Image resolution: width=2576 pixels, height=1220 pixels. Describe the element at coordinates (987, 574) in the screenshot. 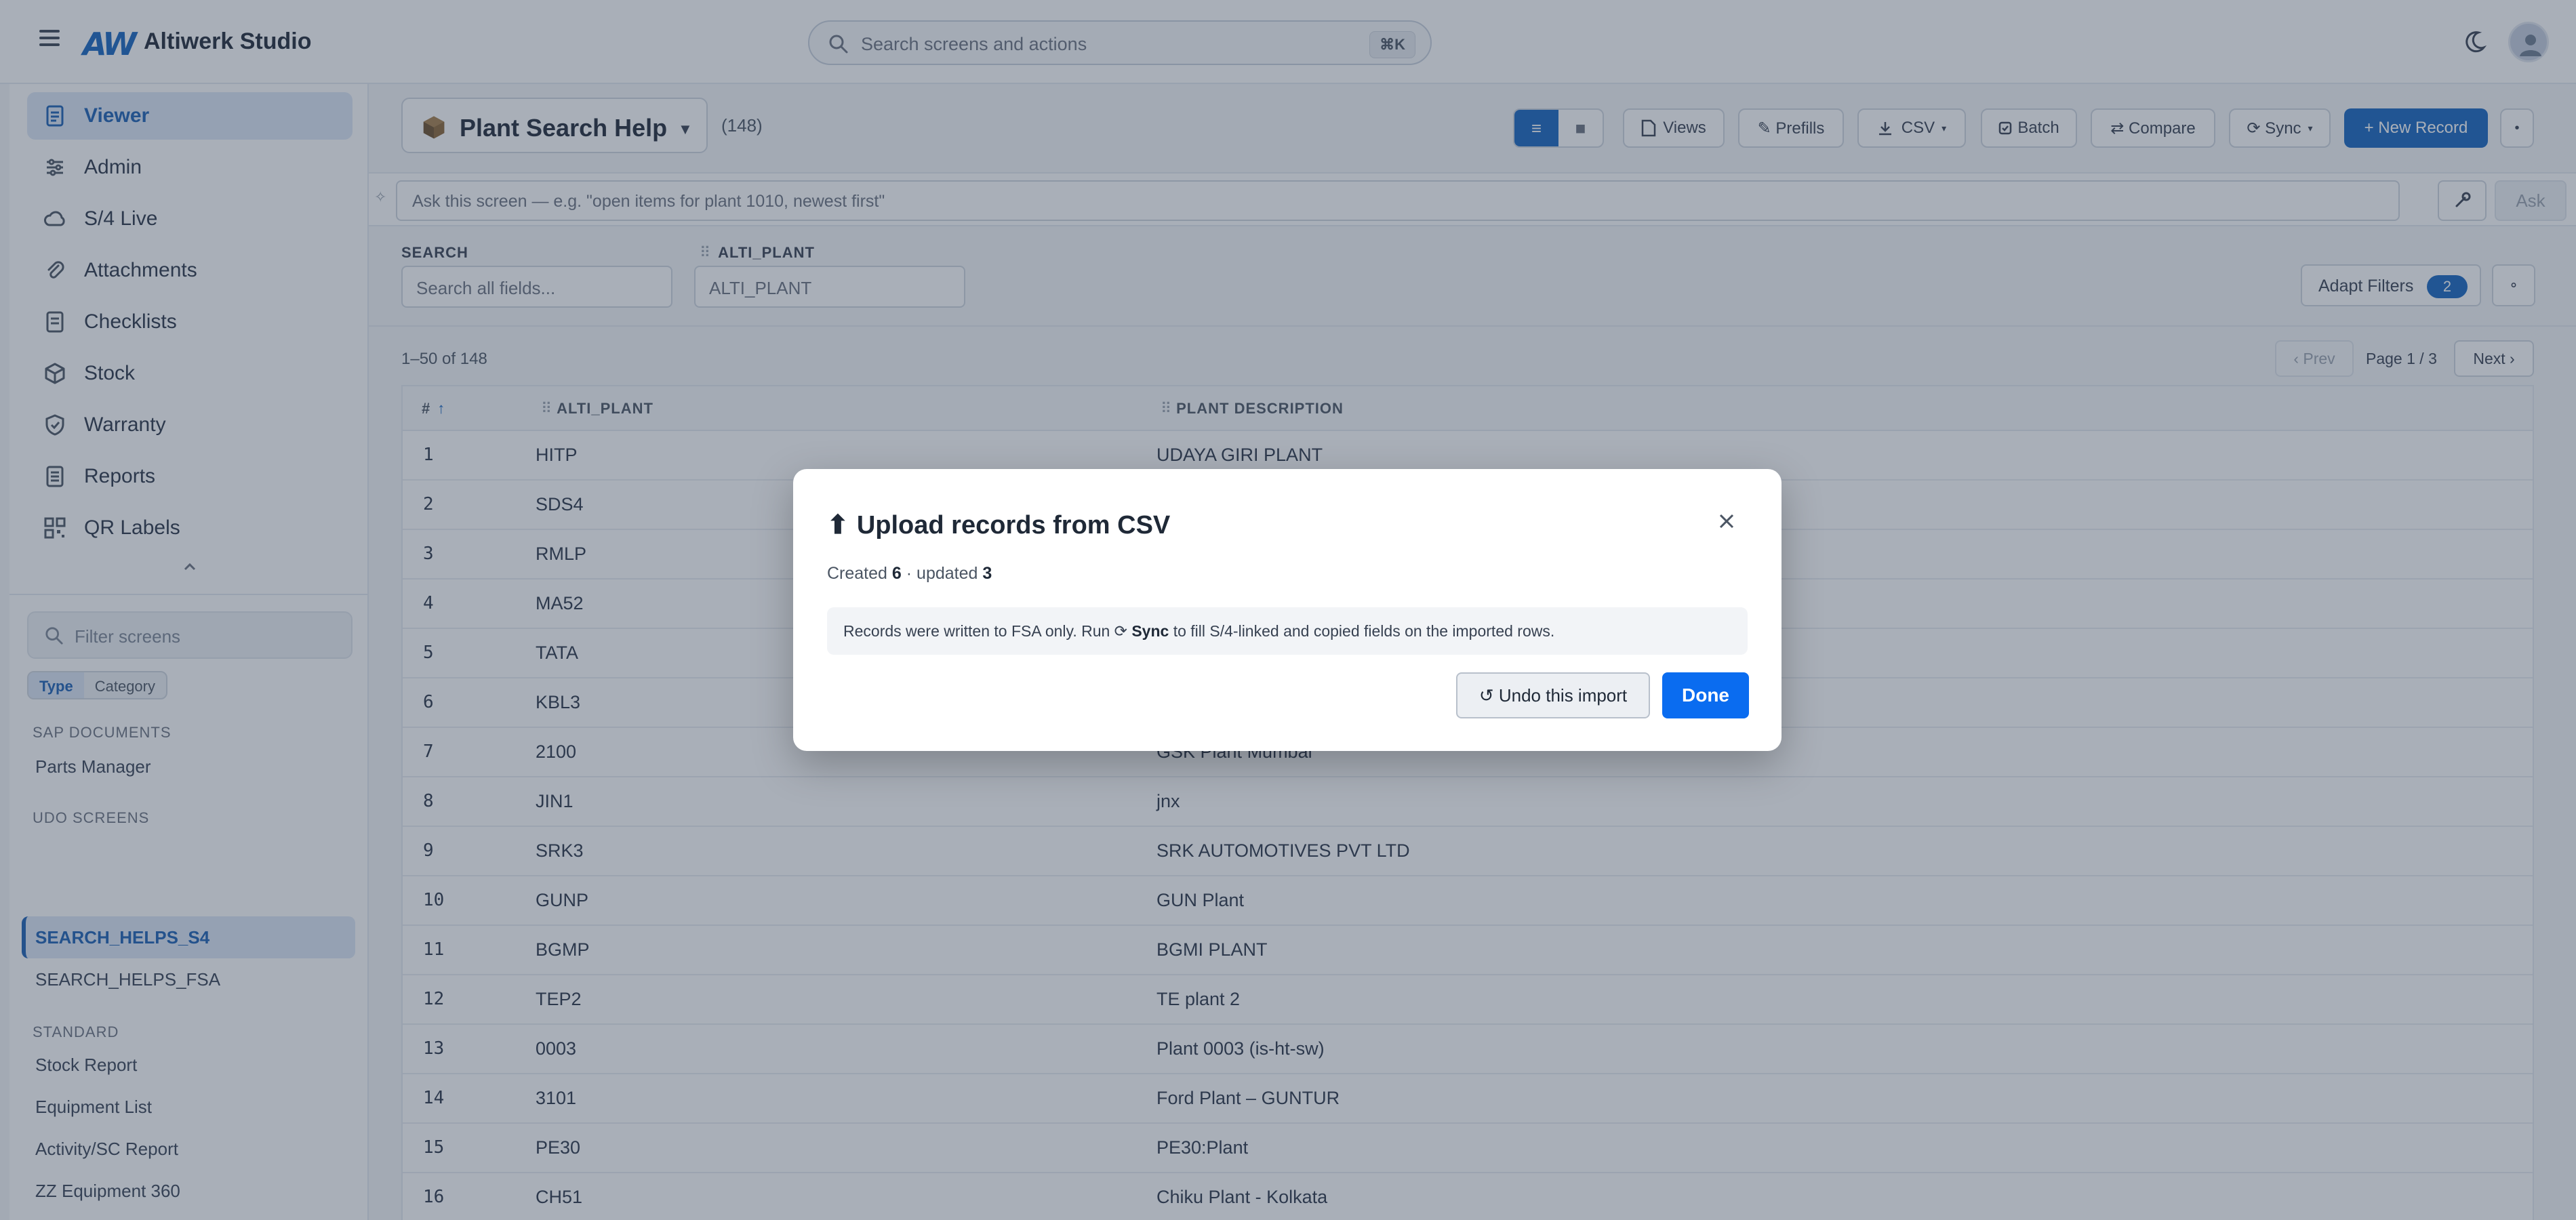

I see `updated-count: 3` at that location.